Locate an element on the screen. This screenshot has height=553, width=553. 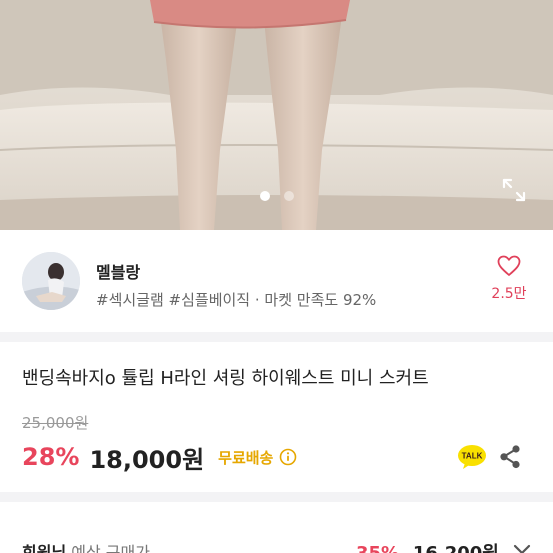
kakao-talk-label: TALK is located at coordinates (472, 456).